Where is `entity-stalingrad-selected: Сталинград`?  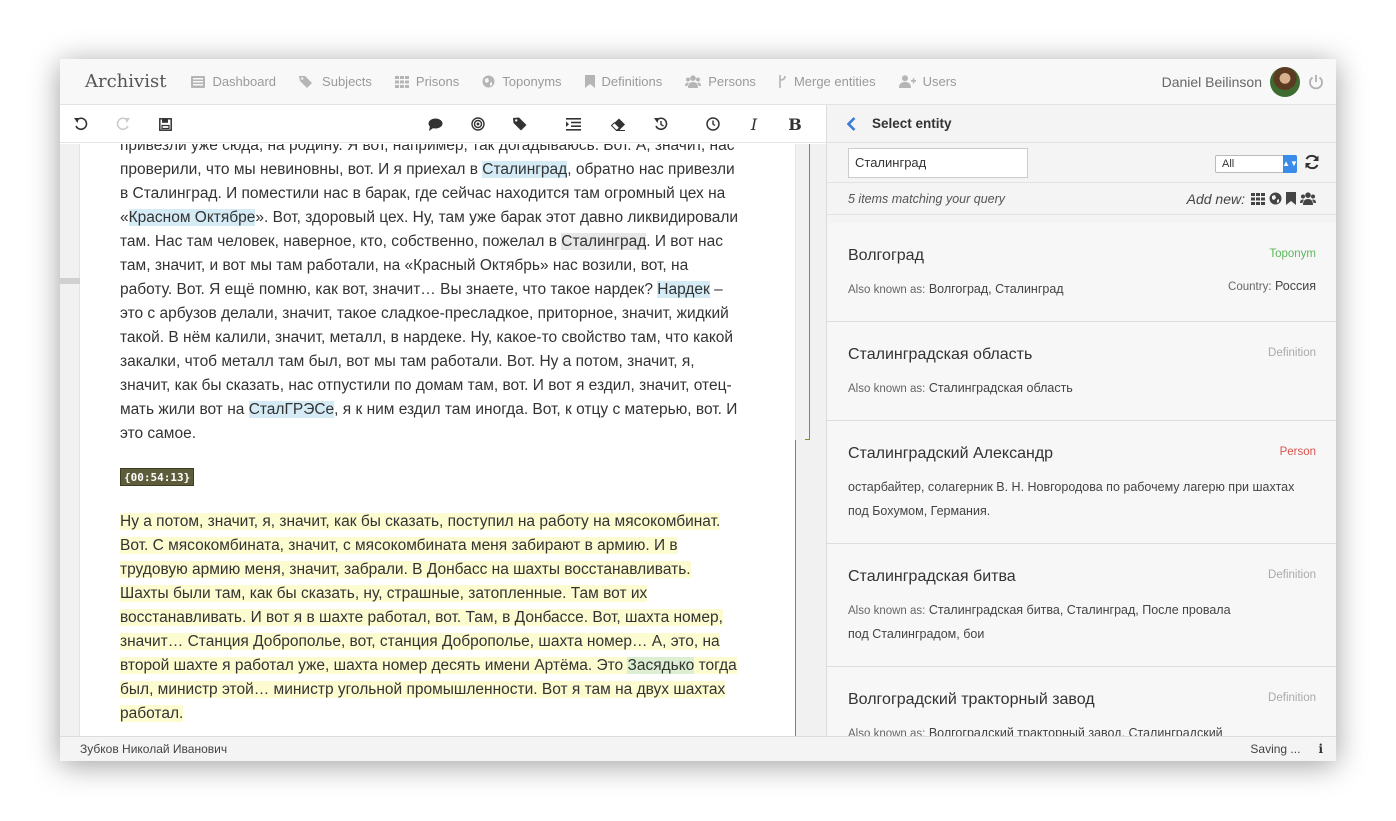
entity-stalingrad-selected: Сталинград is located at coordinates (604, 241).